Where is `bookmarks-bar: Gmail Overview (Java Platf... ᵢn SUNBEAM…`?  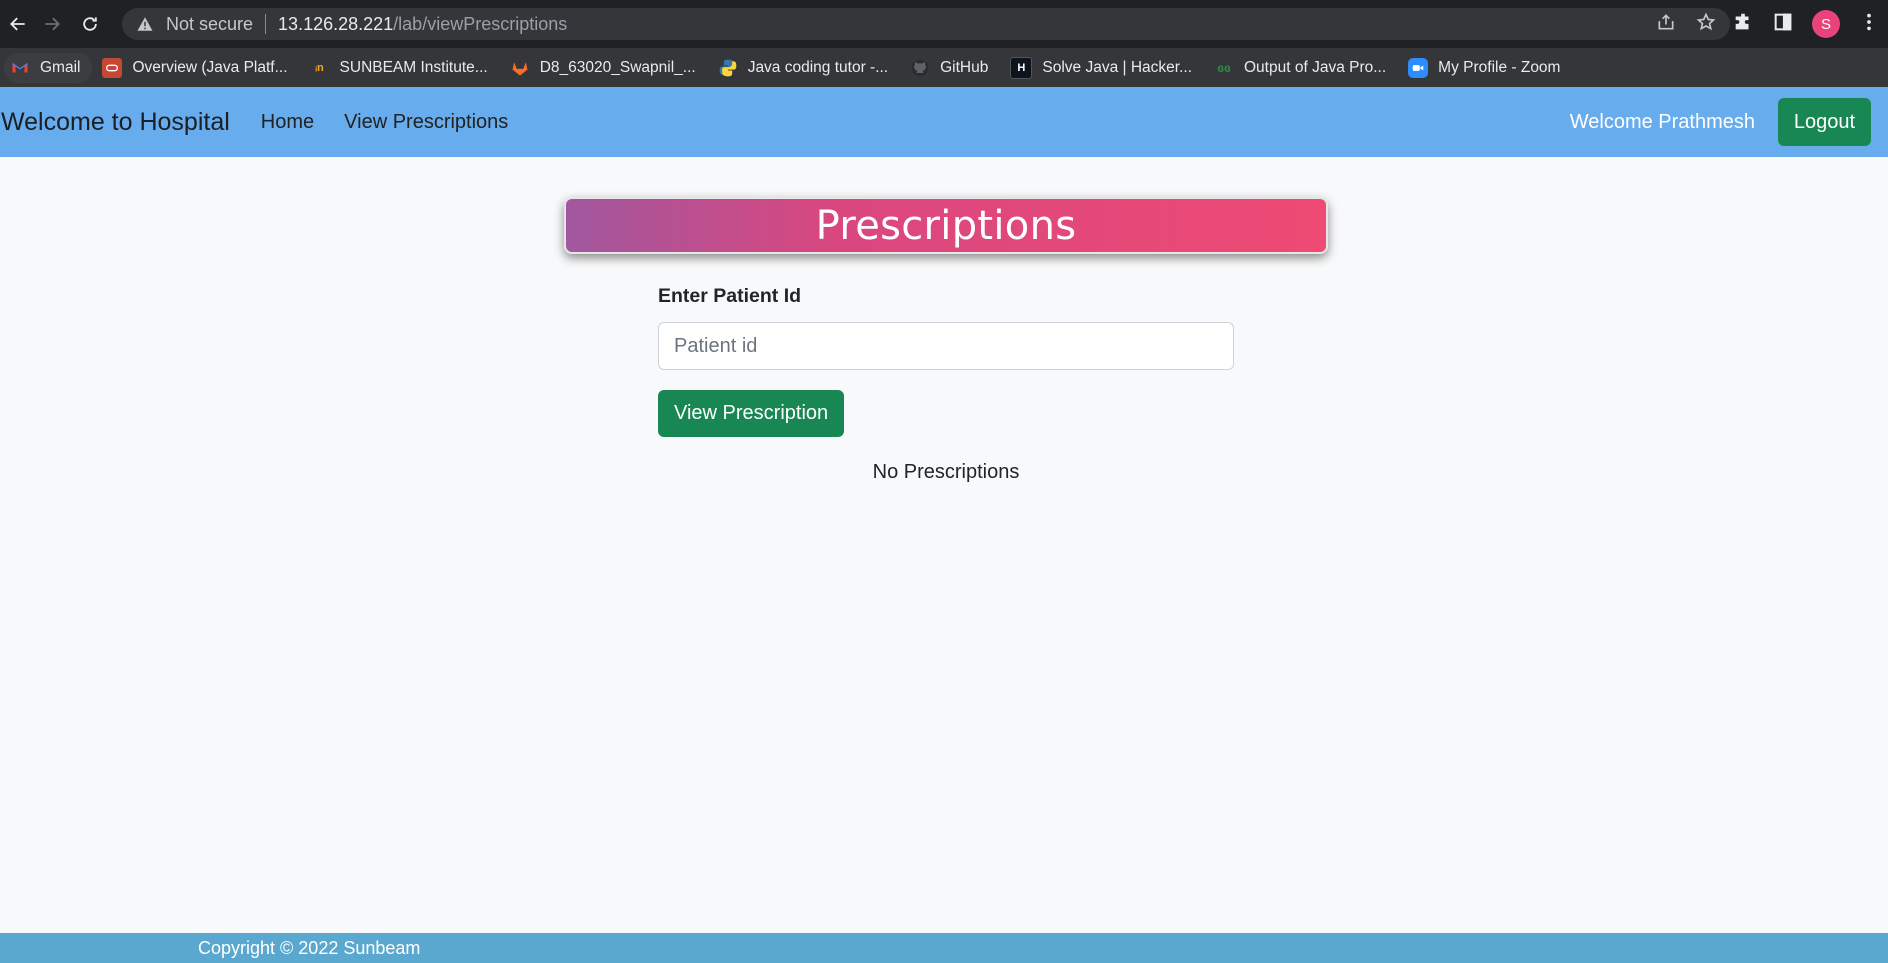 bookmarks-bar: Gmail Overview (Java Platf... ᵢn SUNBEAM… is located at coordinates (944, 67).